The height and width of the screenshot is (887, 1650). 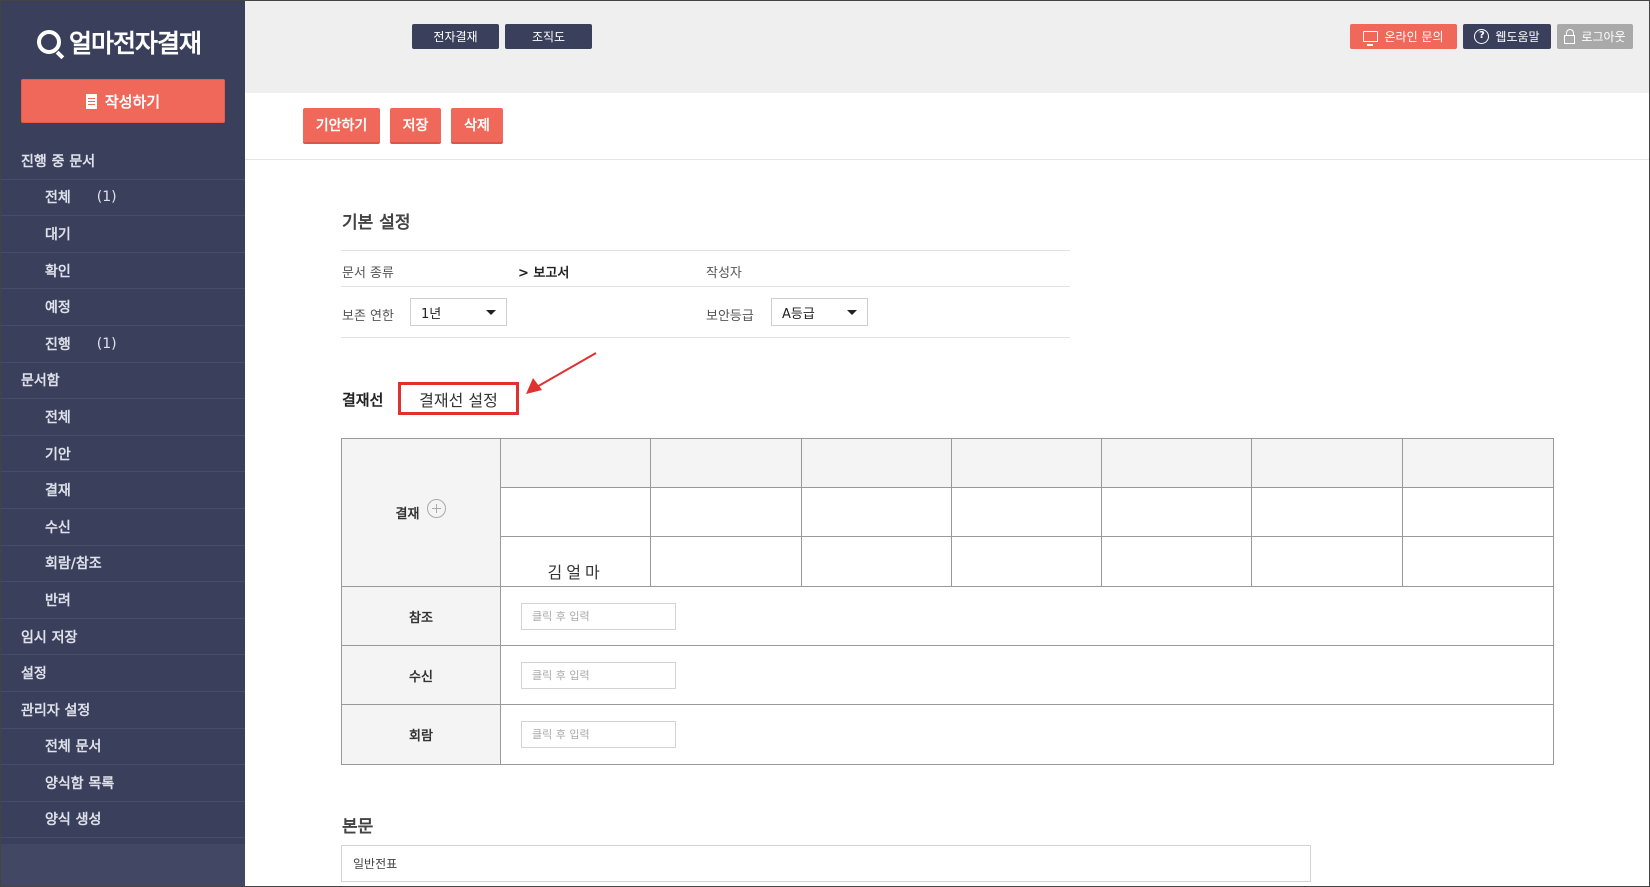 I want to click on sidebar-item: 관리자 설정, so click(x=123, y=710).